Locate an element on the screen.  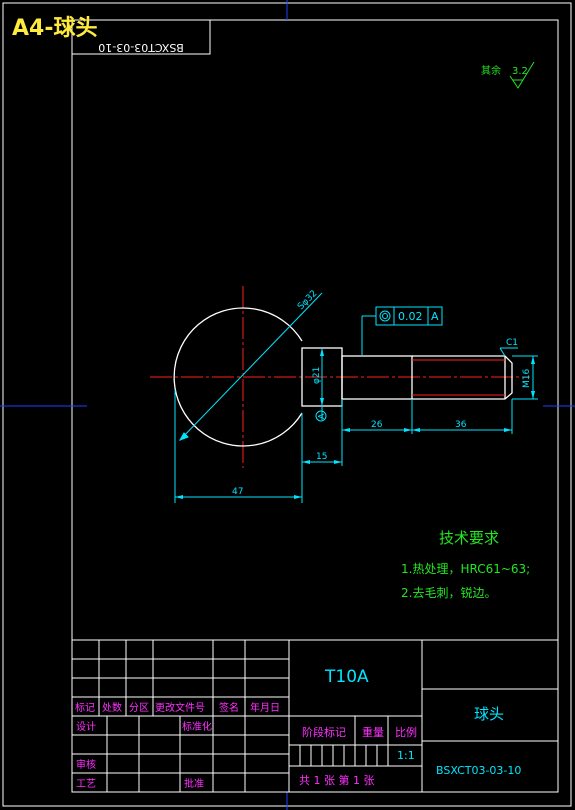
sheets-label: 共 1 张 第 1 张 is located at coordinates (336, 780).